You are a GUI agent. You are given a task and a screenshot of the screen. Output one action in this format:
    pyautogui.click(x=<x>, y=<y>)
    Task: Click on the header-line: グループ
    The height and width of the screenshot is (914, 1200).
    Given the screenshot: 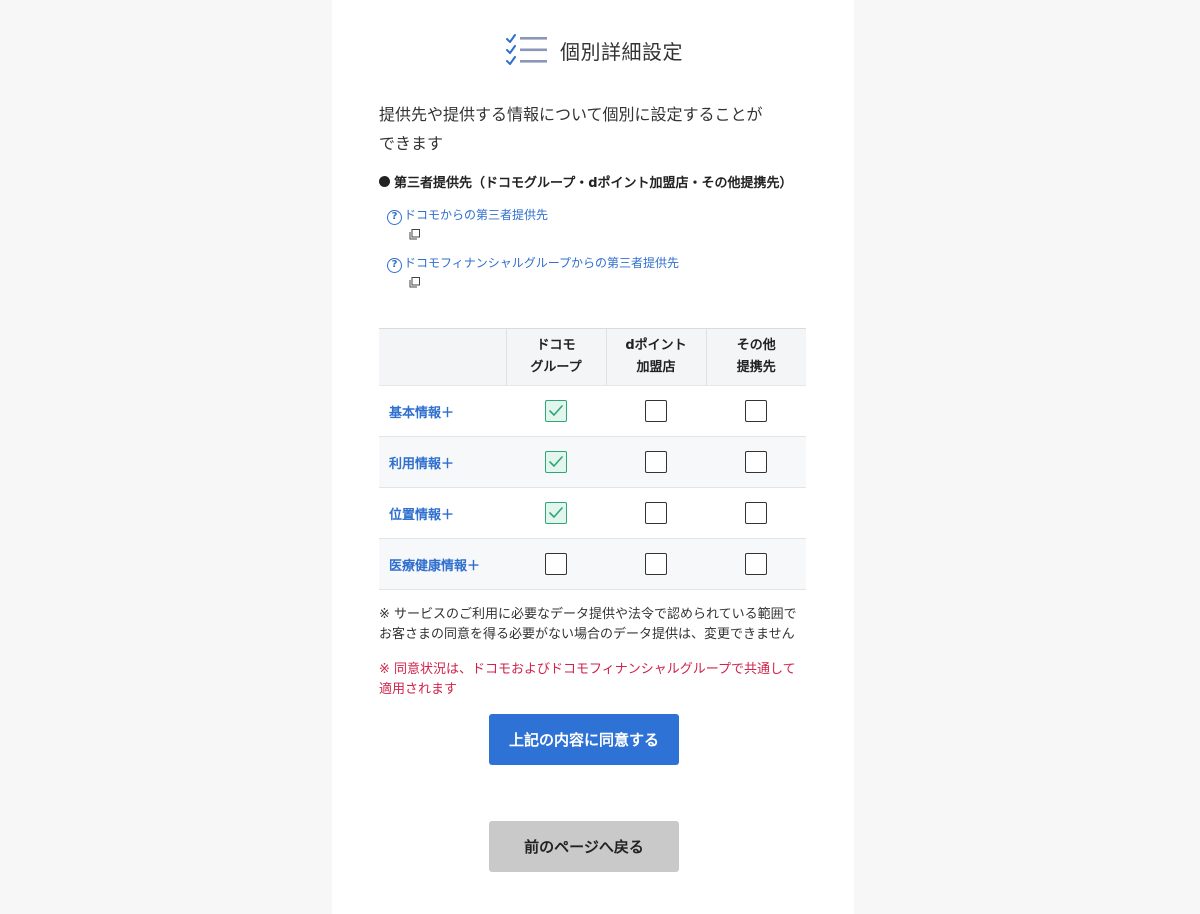 What is the action you would take?
    pyautogui.click(x=556, y=367)
    